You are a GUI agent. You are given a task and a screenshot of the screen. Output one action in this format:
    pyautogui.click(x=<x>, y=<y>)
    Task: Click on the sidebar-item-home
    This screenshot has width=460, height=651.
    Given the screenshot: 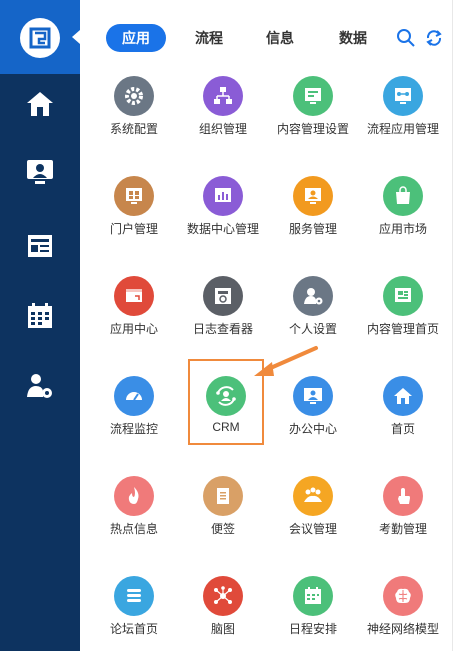 What is the action you would take?
    pyautogui.click(x=40, y=104)
    